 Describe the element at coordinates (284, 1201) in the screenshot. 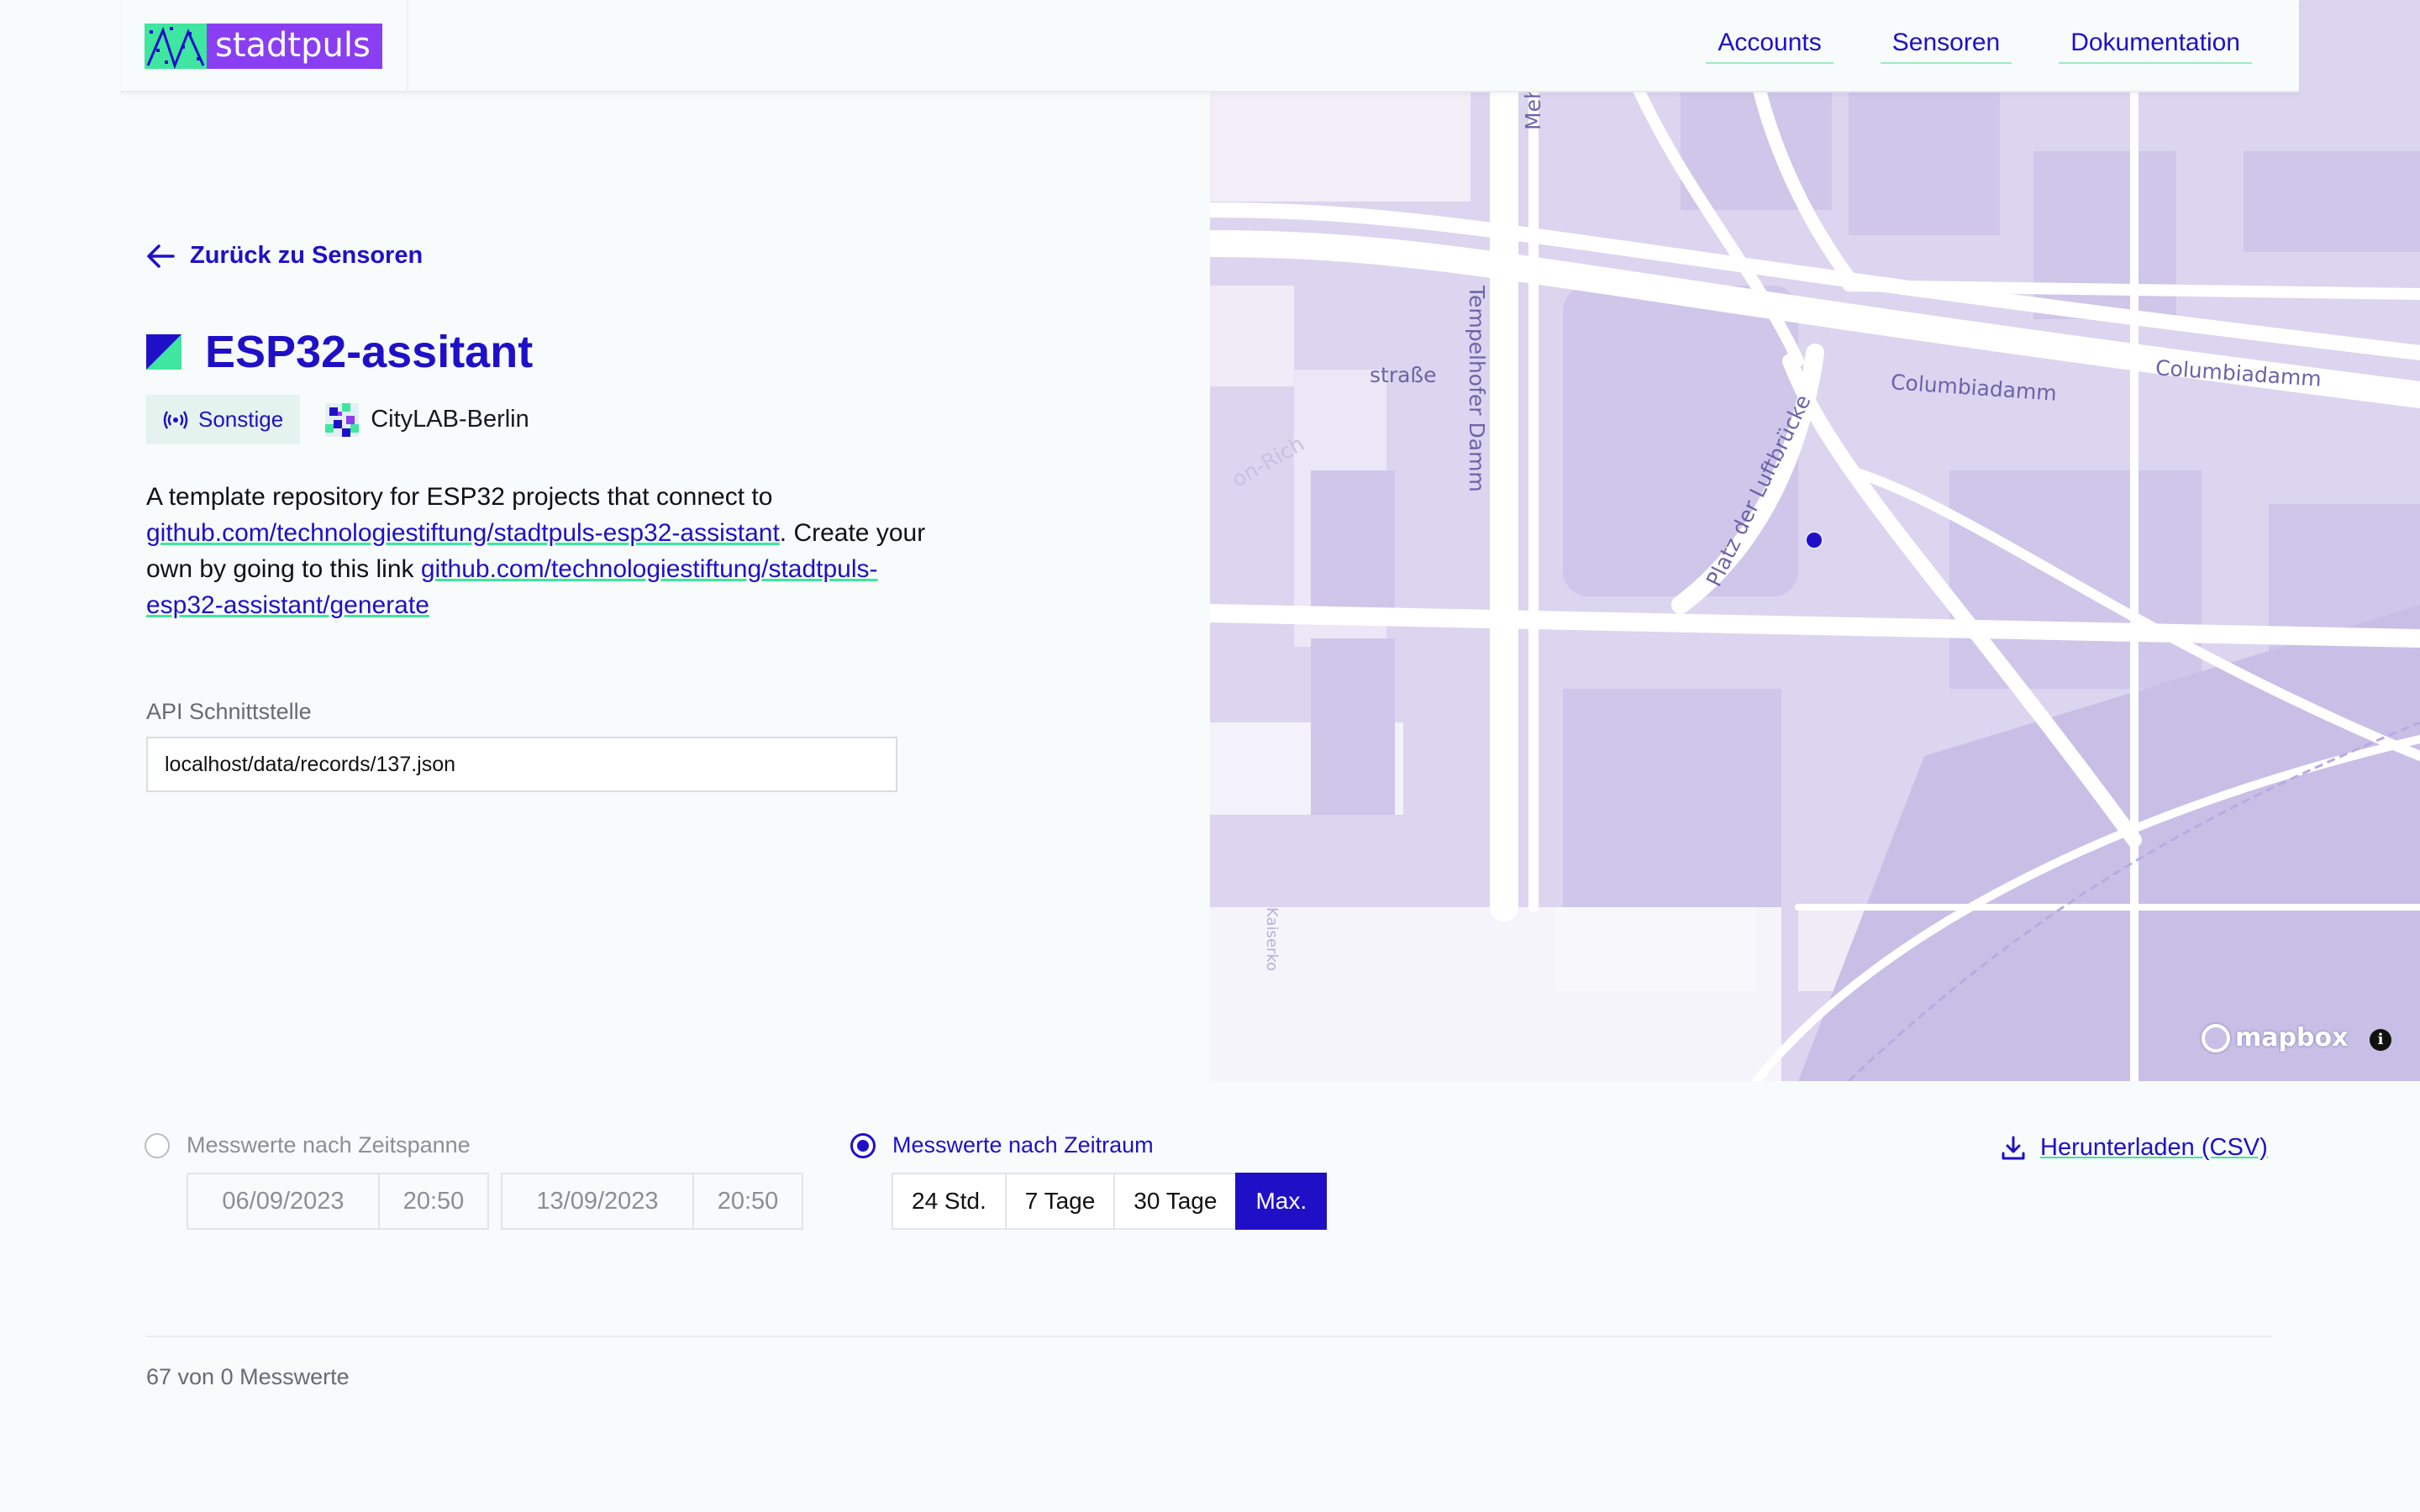

I see `start-date-field: 06/09/2023` at that location.